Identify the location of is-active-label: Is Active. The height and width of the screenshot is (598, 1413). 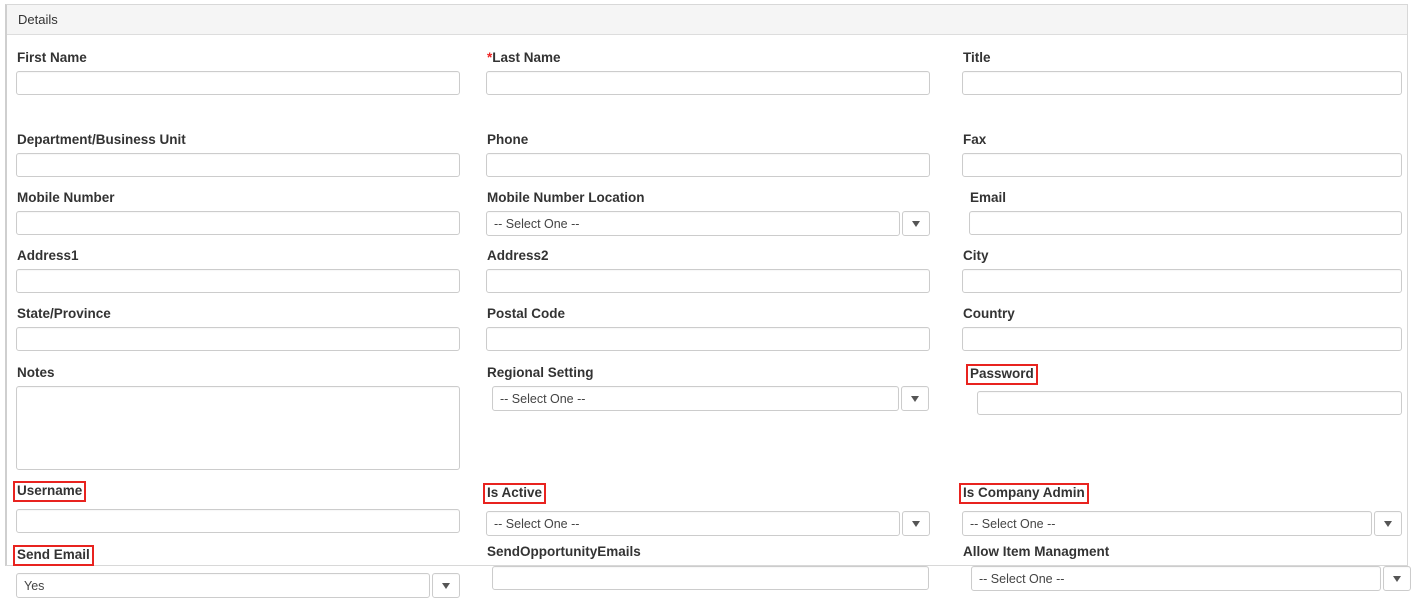
(515, 493).